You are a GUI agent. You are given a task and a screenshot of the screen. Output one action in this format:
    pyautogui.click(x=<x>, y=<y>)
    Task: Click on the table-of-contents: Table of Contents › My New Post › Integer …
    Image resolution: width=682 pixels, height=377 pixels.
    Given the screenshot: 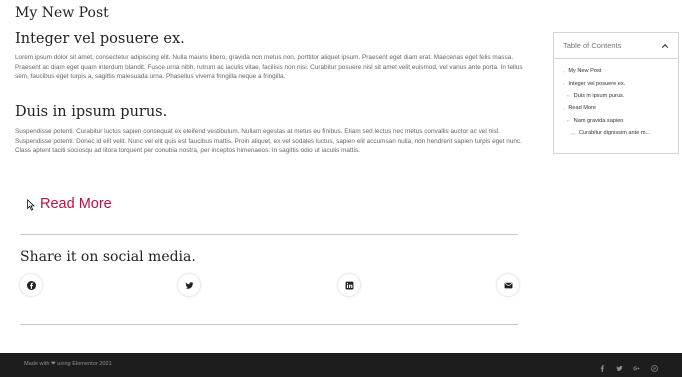 What is the action you would take?
    pyautogui.click(x=616, y=93)
    